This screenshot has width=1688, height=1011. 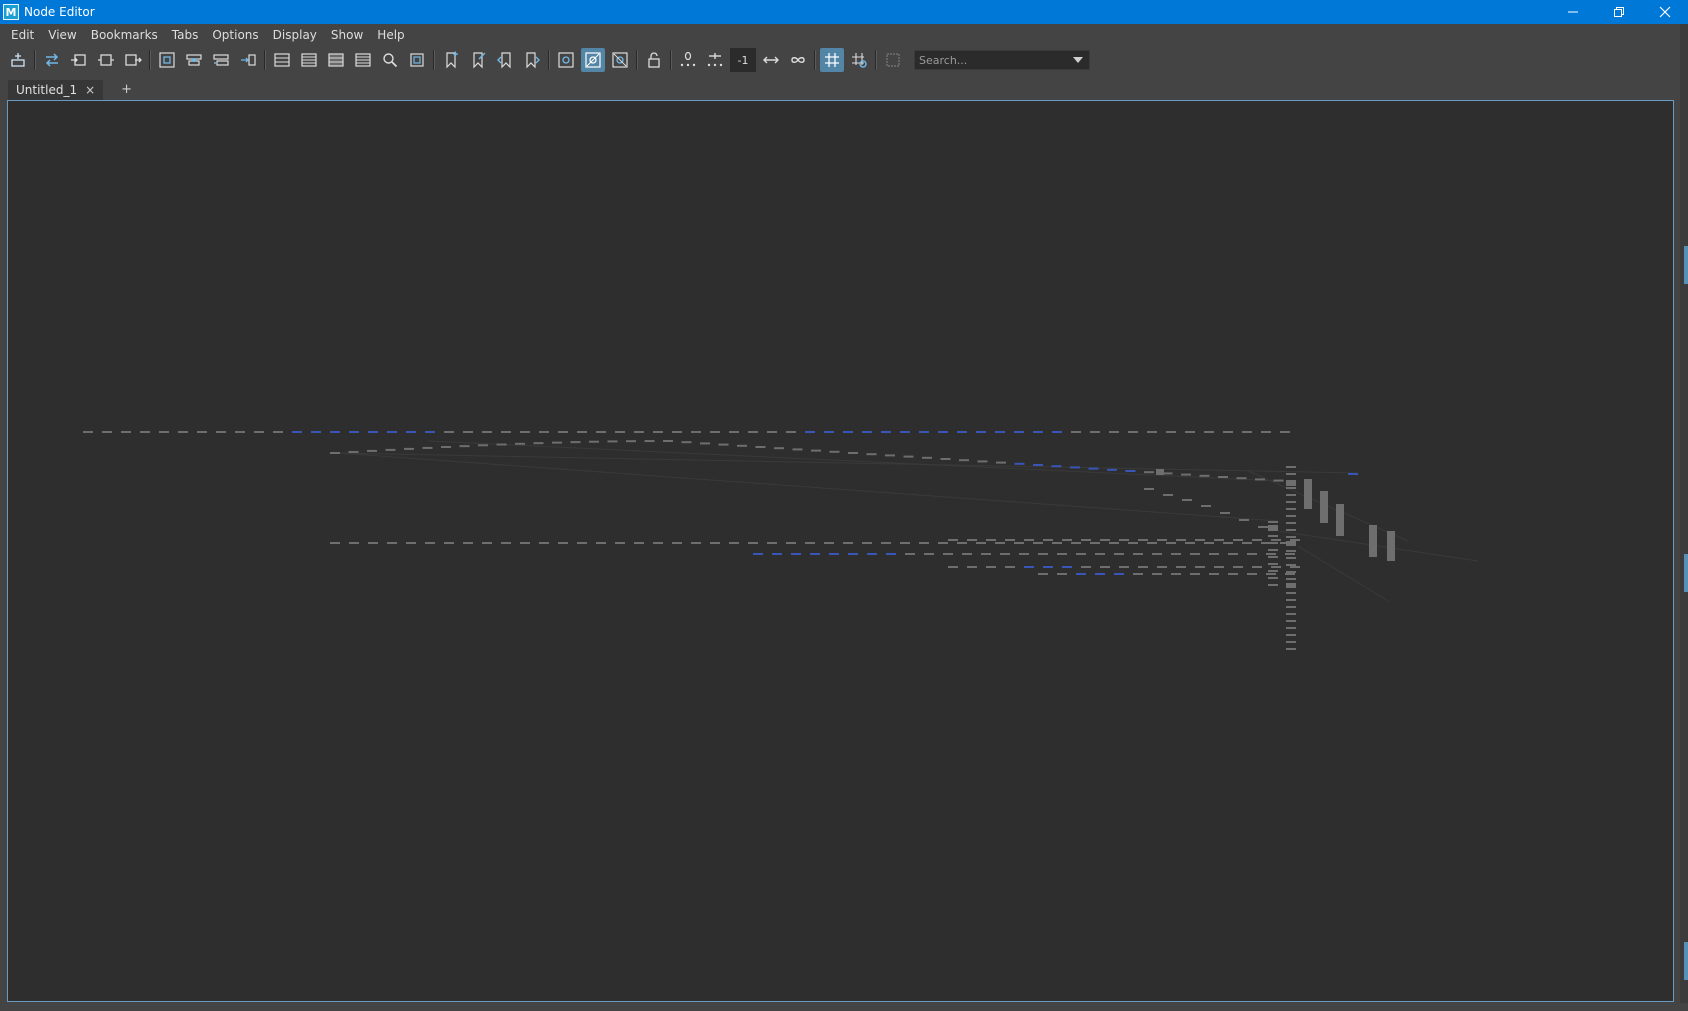 What do you see at coordinates (478, 60) in the screenshot?
I see `edit-bookmark-button` at bounding box center [478, 60].